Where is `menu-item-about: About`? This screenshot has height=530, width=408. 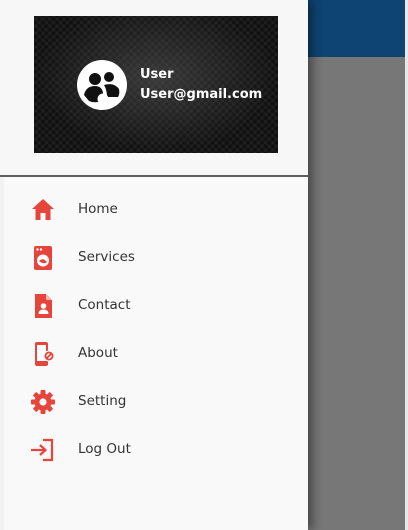
menu-item-about: About is located at coordinates (154, 354).